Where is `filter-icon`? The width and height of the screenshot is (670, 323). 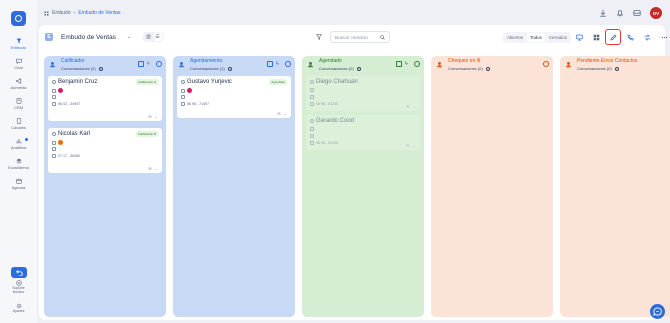
filter-icon is located at coordinates (319, 37).